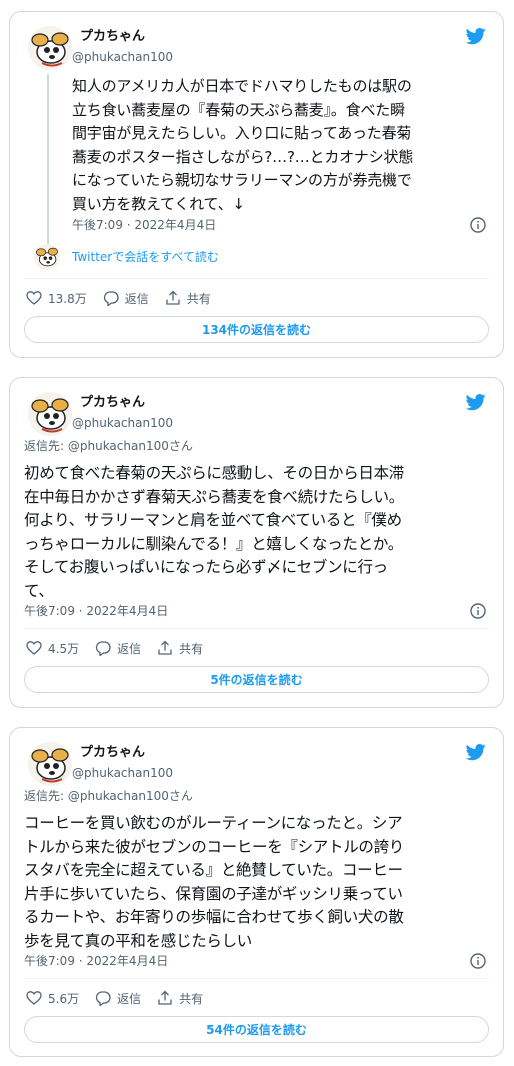  I want to click on tweet-text-line: 在中毎日かかさず春菊天ぷら蕎麦を食べ続けたらしい。, so click(214, 496).